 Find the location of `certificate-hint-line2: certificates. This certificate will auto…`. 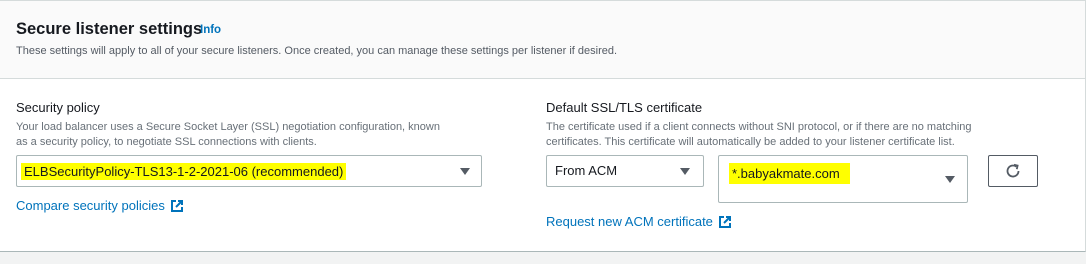

certificate-hint-line2: certificates. This certificate will auto… is located at coordinates (750, 142).